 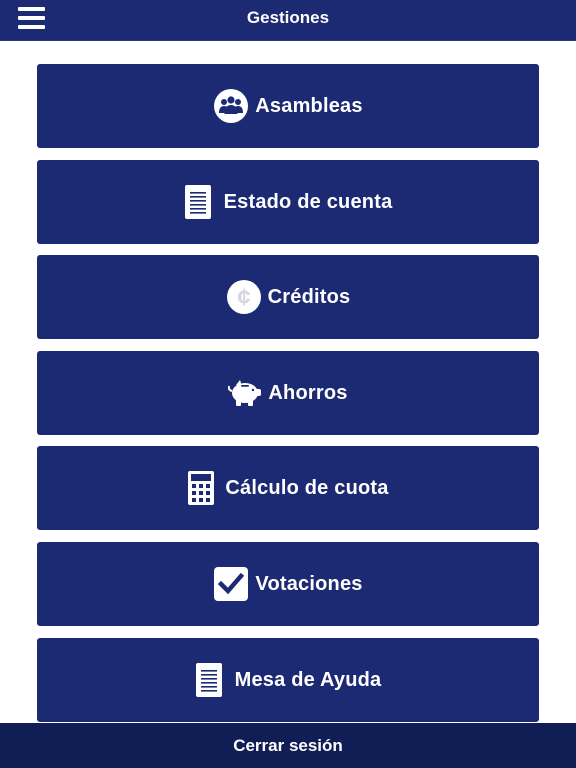 I want to click on menu-item-creditos: ¢ Créditos, so click(x=288, y=297).